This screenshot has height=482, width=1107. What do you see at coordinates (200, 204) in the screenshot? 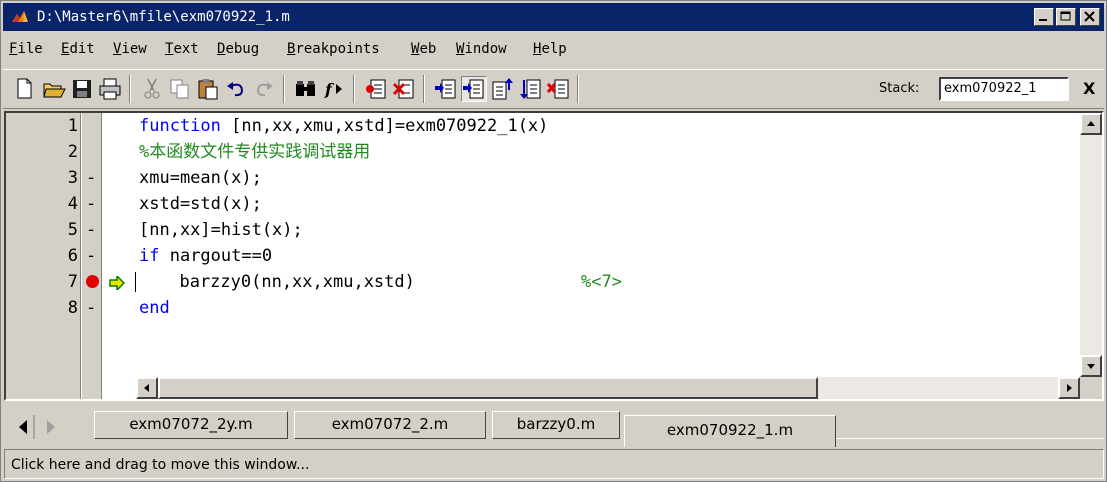
I see `code-text: xstd=std(x);` at bounding box center [200, 204].